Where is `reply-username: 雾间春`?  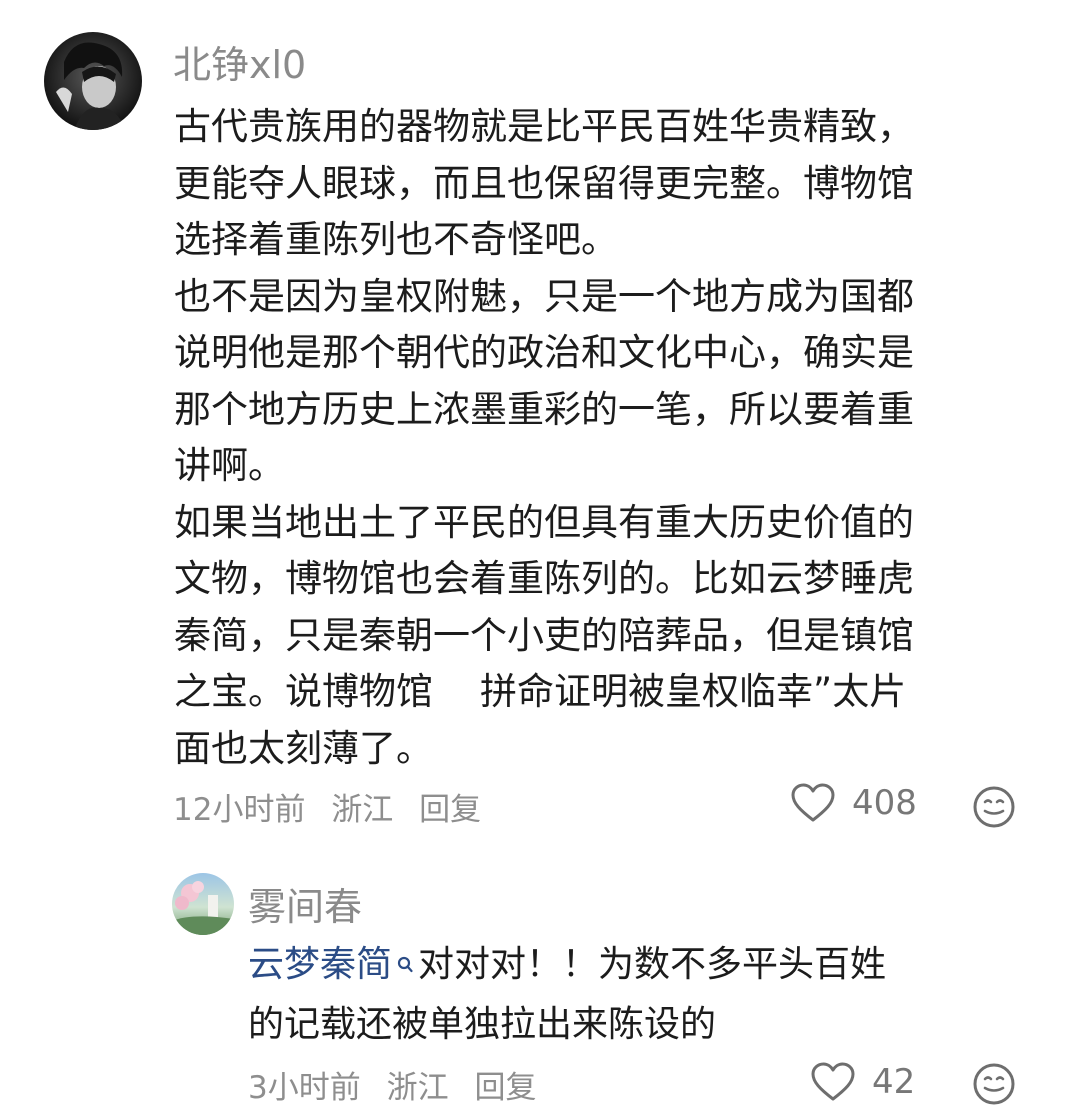 reply-username: 雾间春 is located at coordinates (305, 903).